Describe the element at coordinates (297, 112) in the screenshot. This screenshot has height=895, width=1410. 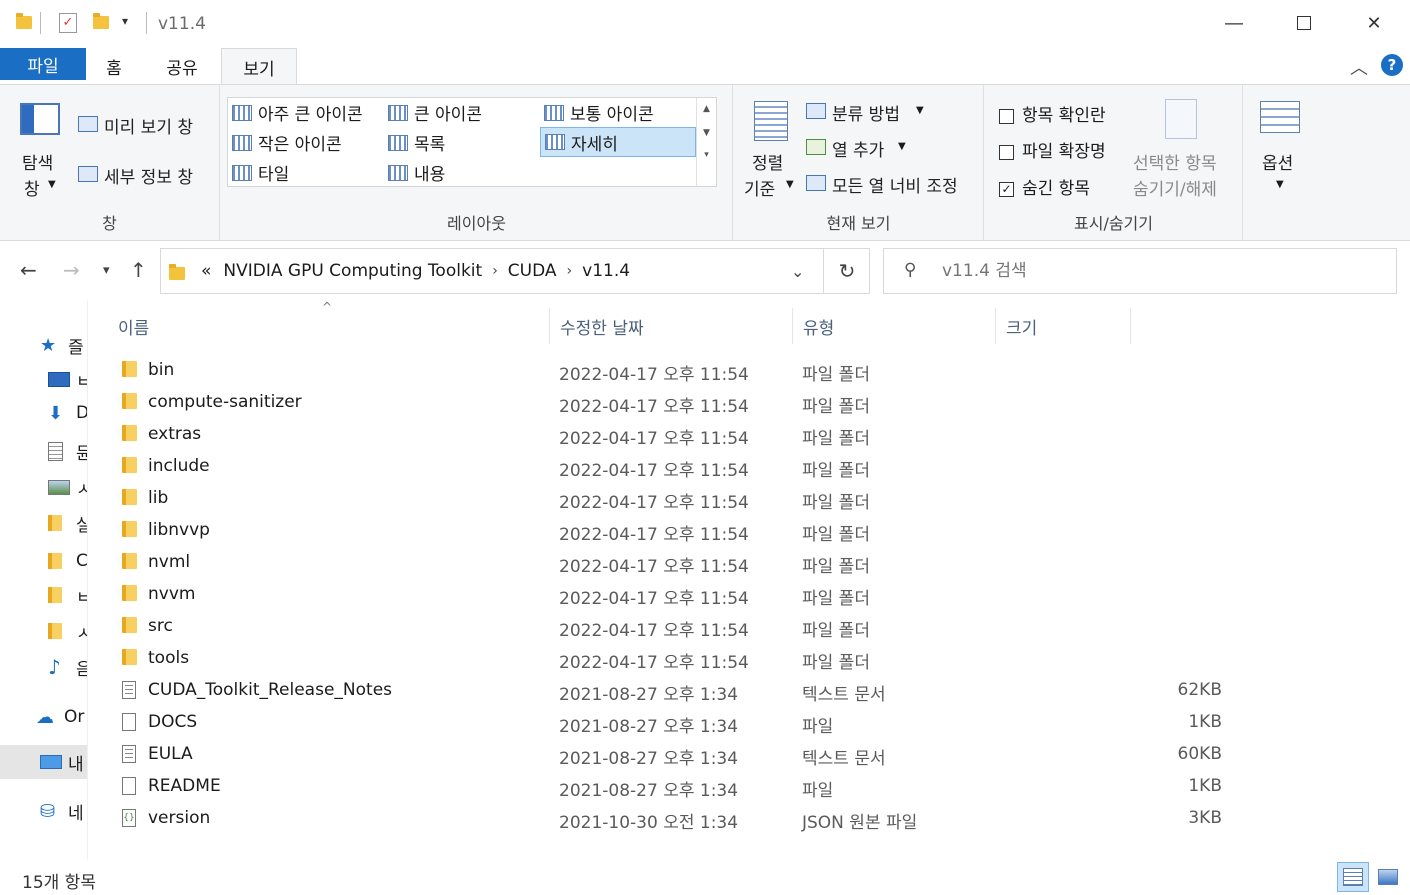
I see `layout-extra-large-icons: 아주 큰 아이콘` at that location.